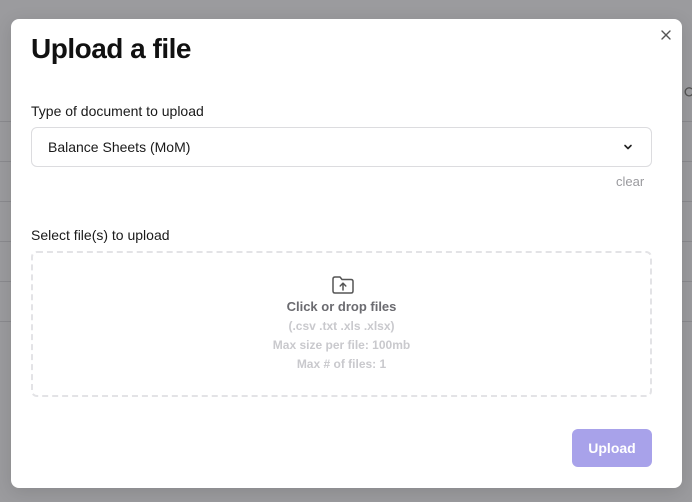 The height and width of the screenshot is (502, 692). I want to click on close-button, so click(666, 35).